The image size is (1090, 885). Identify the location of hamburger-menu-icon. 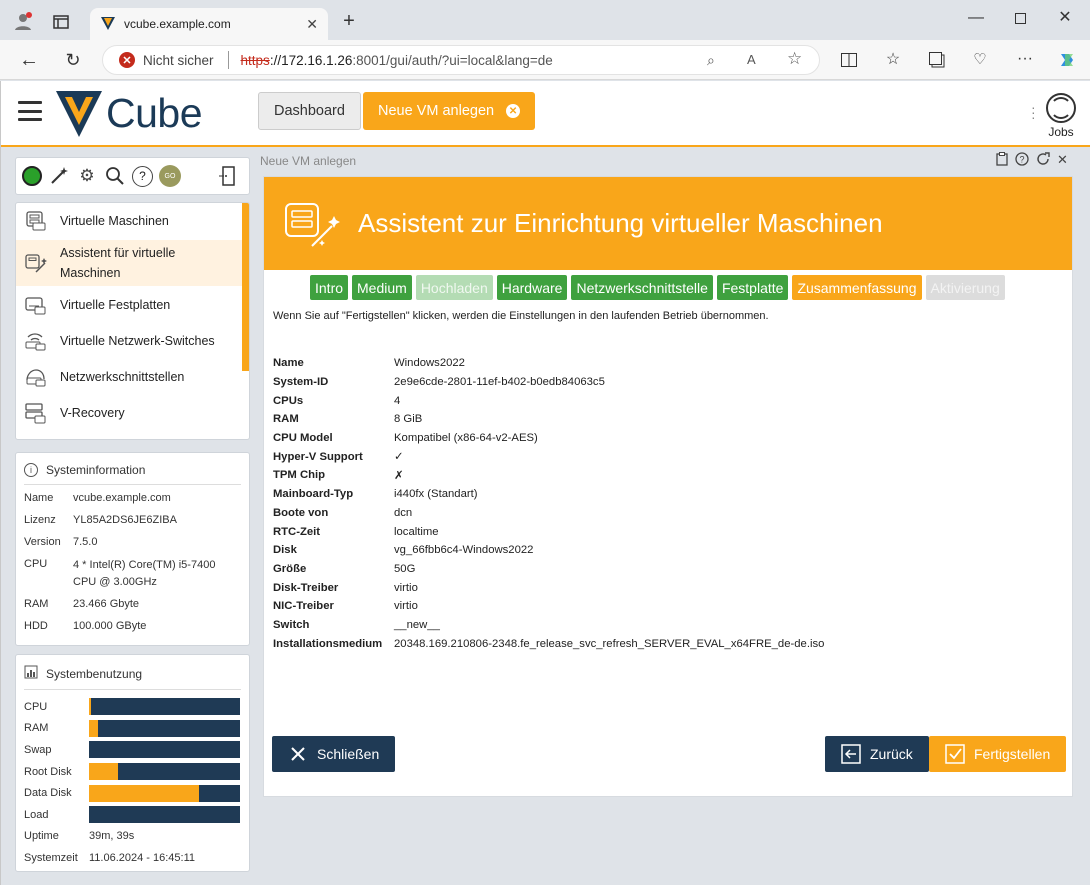
(30, 111).